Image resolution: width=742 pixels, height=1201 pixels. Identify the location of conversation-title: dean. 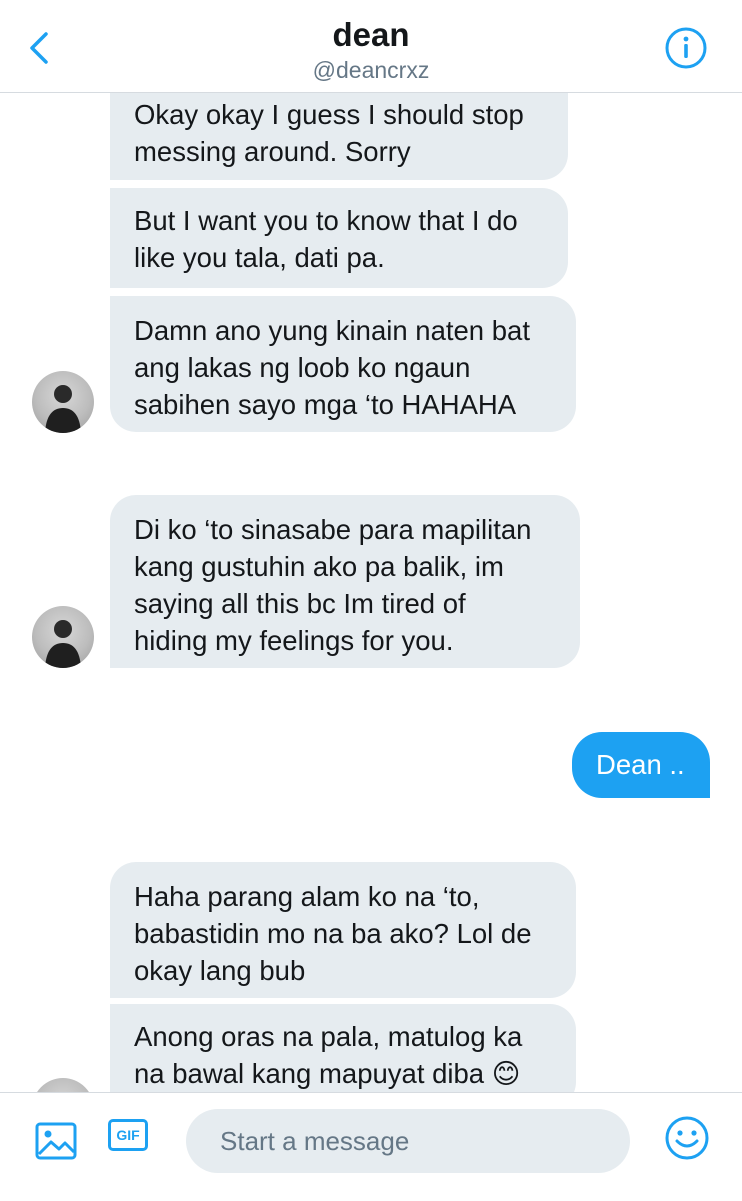
(371, 35).